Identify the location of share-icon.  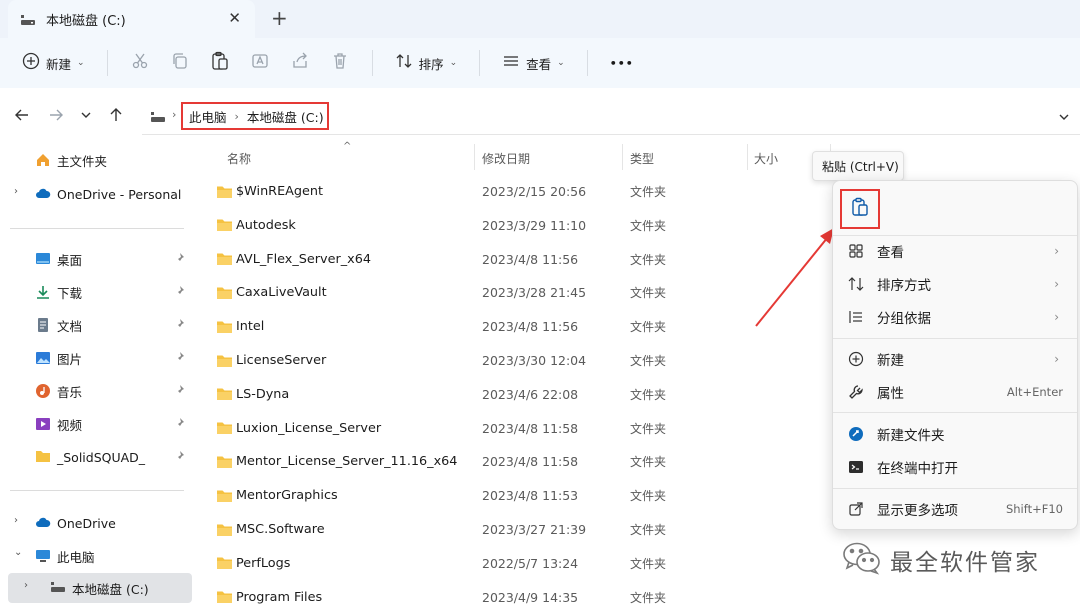
(300, 63).